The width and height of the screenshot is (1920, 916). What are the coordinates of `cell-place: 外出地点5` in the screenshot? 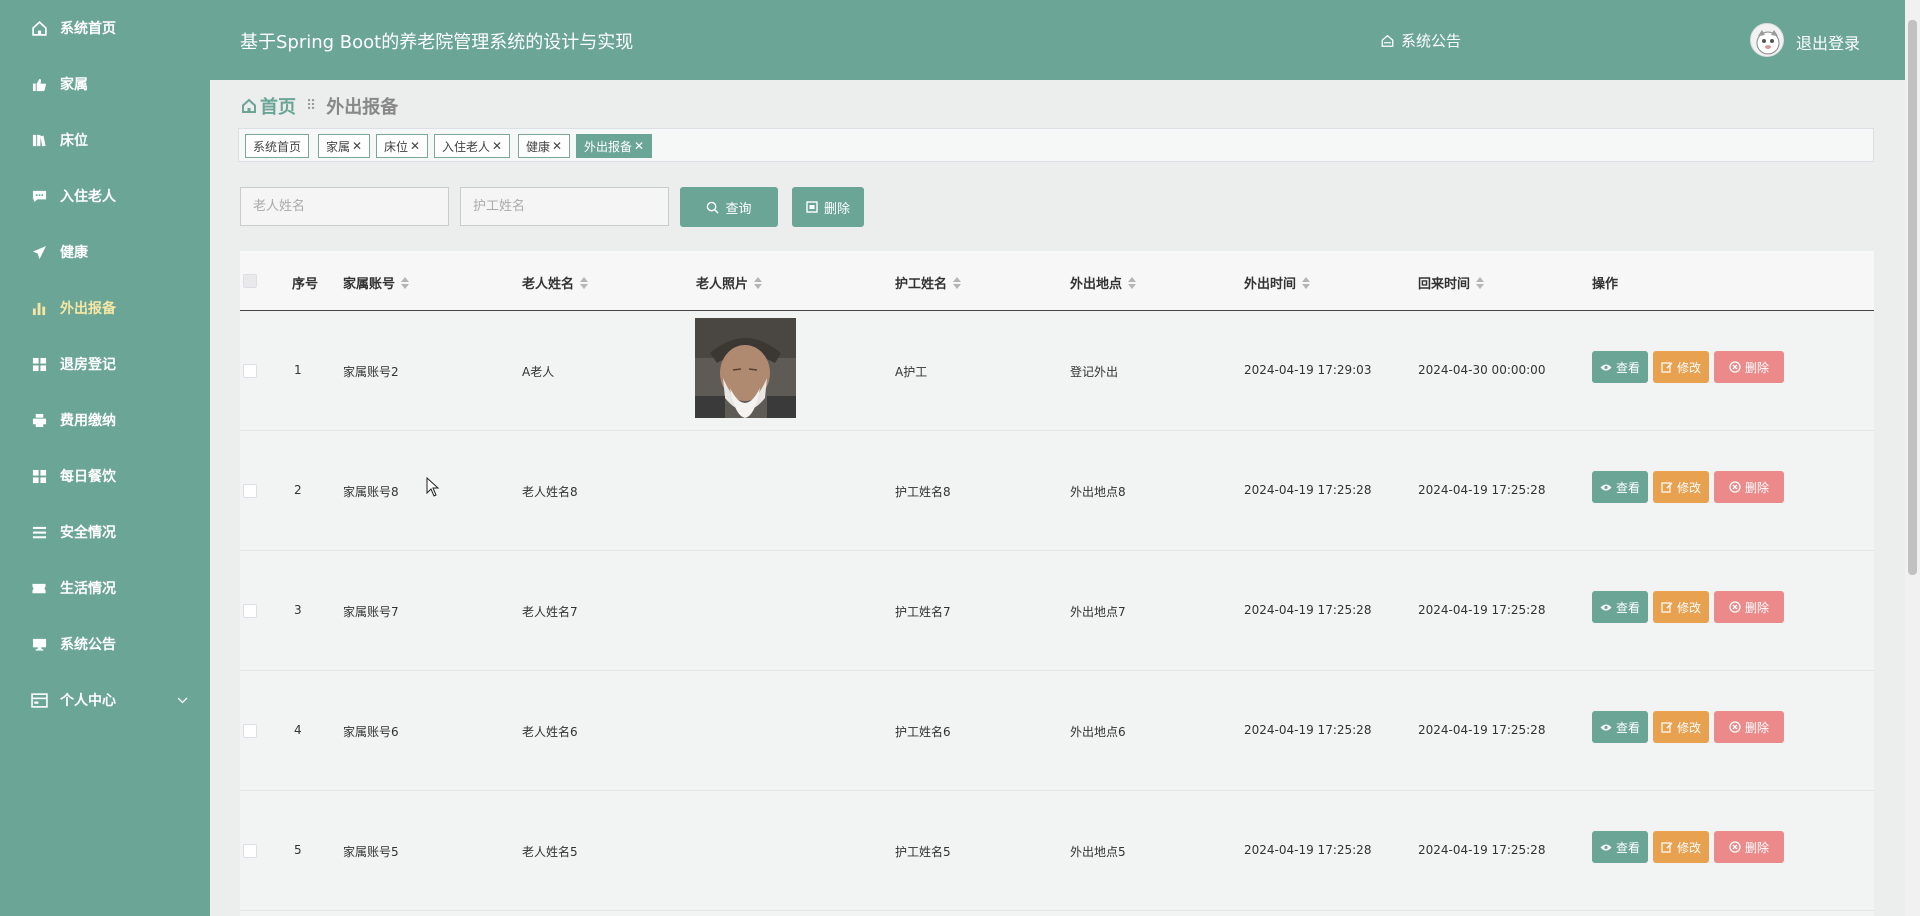 It's located at (1098, 852).